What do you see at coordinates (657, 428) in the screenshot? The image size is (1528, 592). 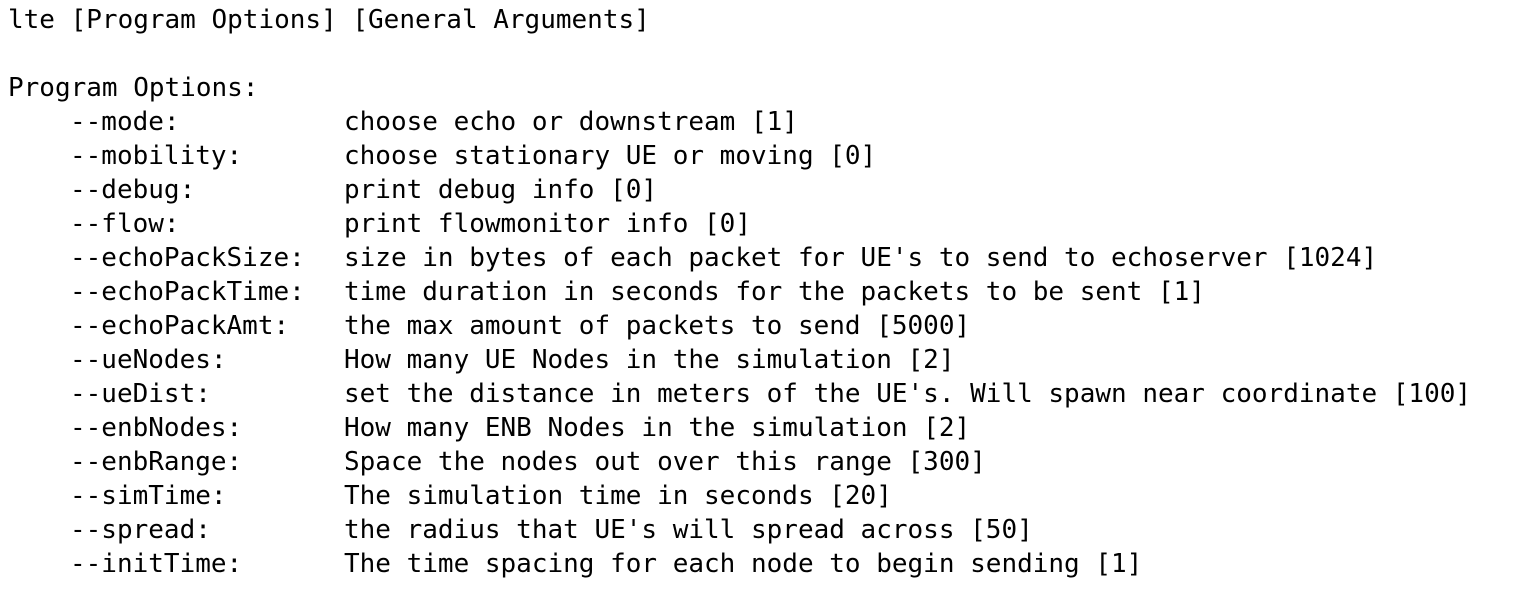 I see `option-description: How many ENB Nodes in the simulation [2]` at bounding box center [657, 428].